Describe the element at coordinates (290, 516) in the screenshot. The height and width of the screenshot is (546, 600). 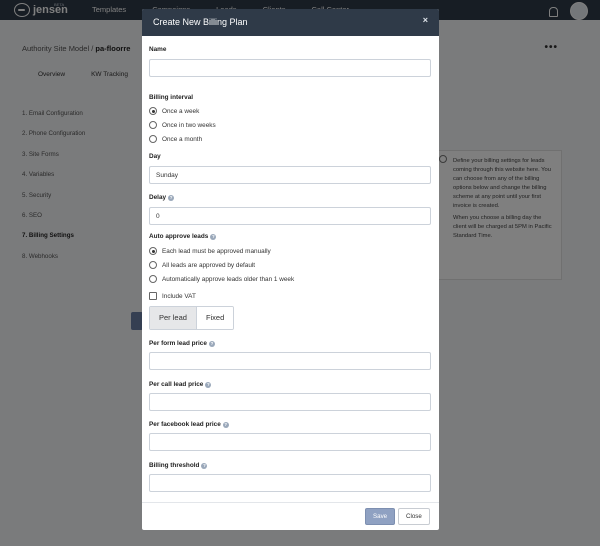
I see `modal-footer: Save Close` at that location.